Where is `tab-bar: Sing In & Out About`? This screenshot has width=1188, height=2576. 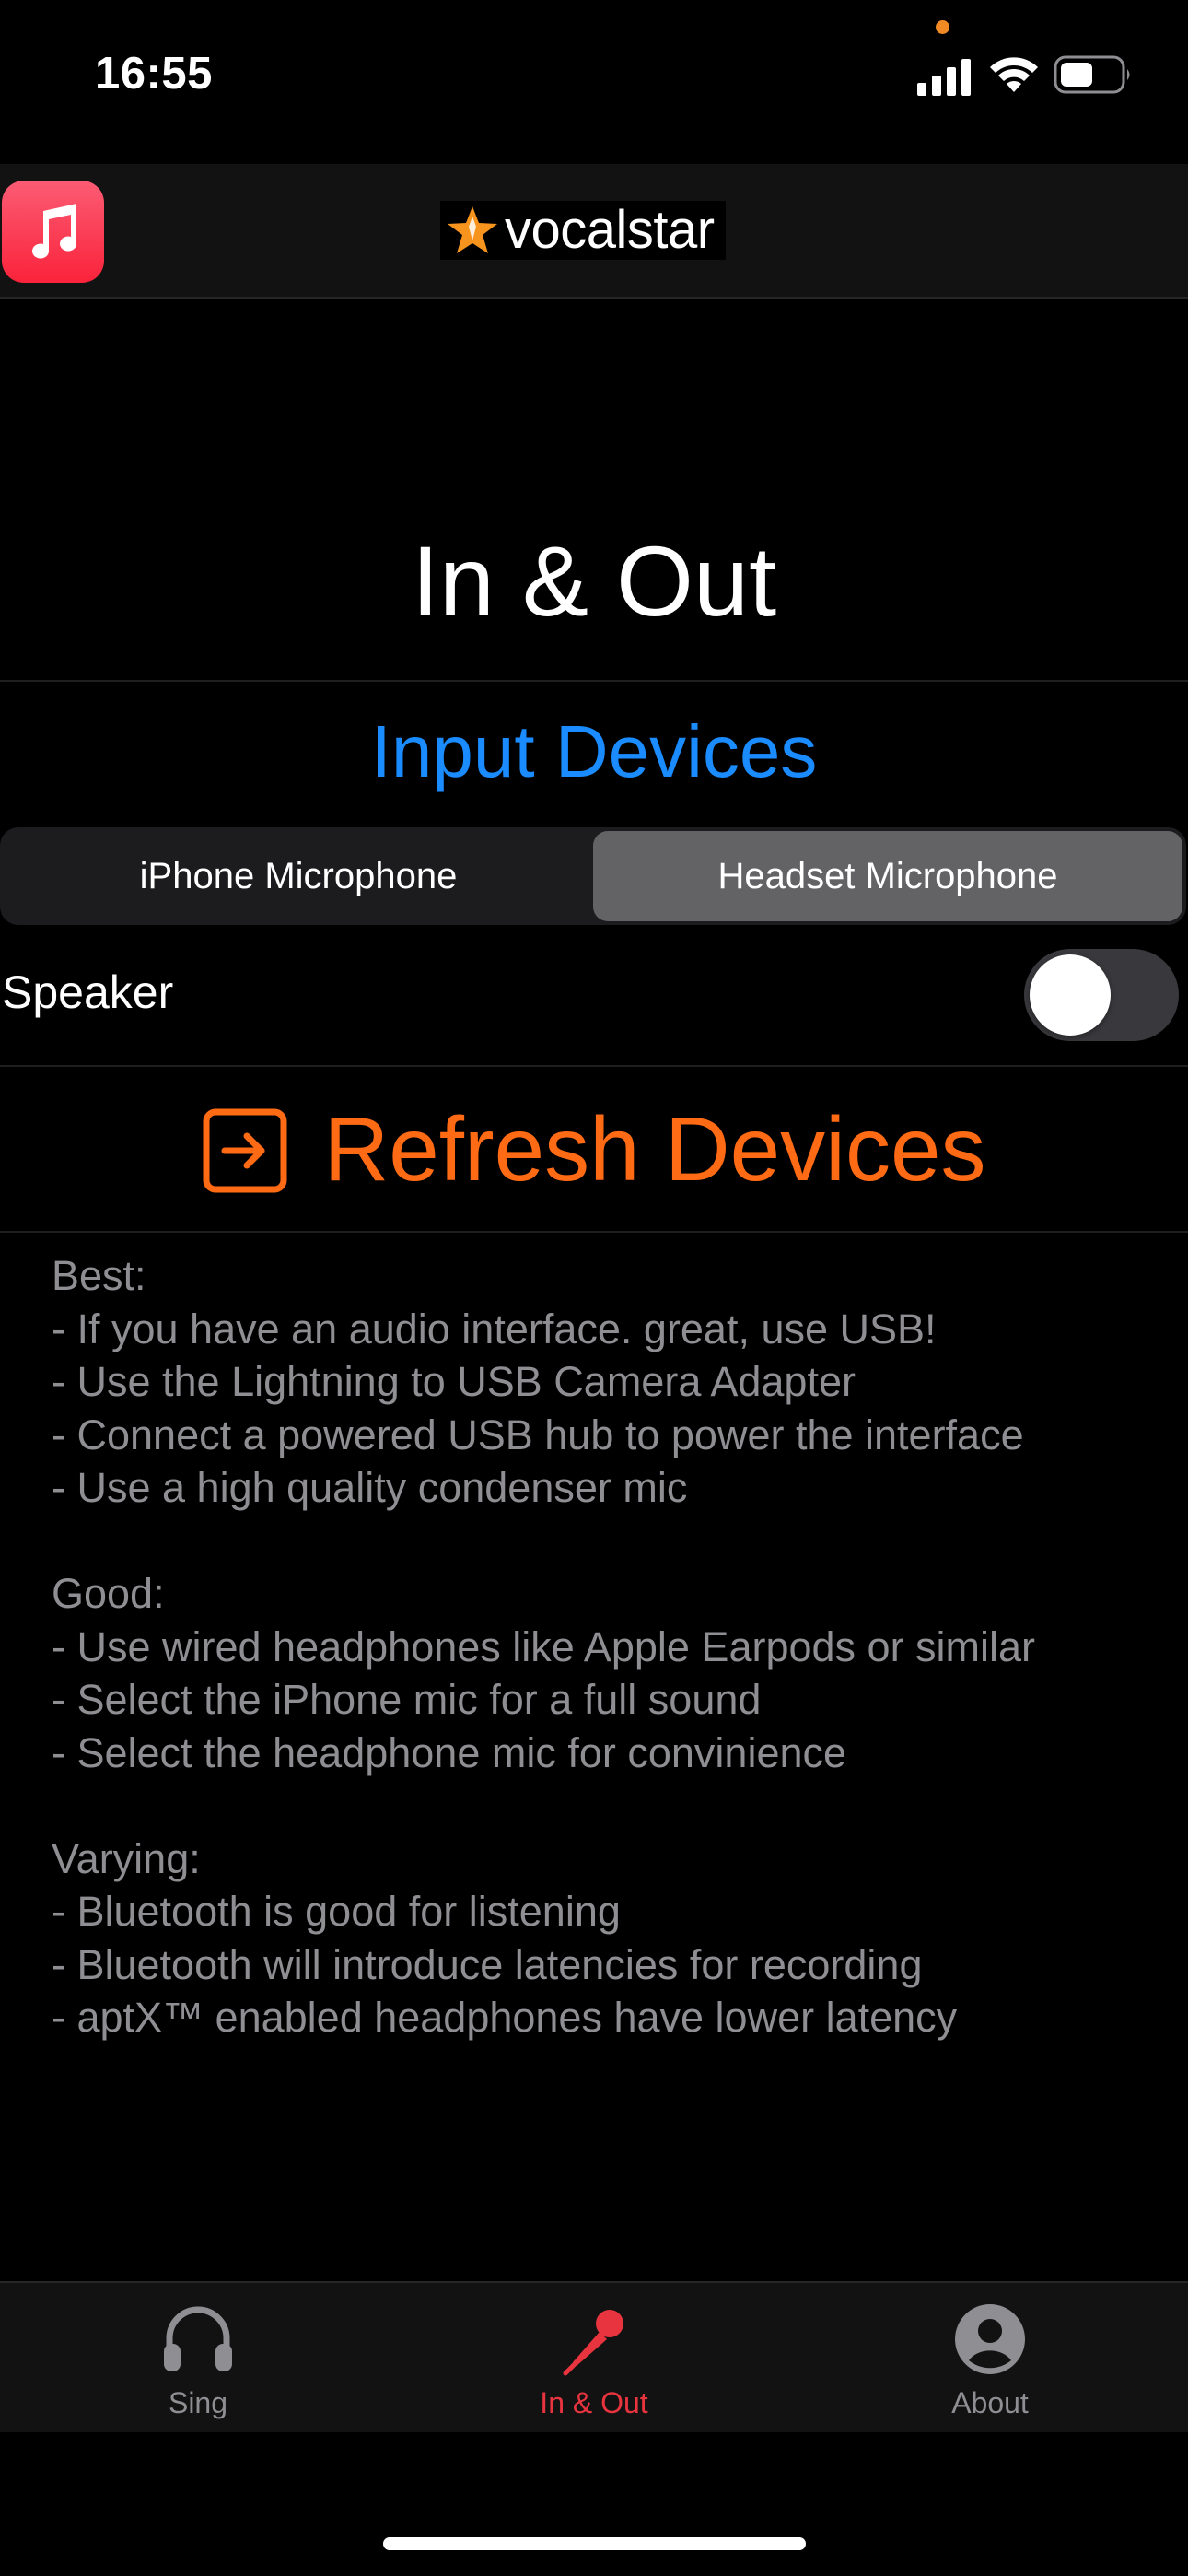
tab-bar: Sing In & Out About is located at coordinates (594, 2356).